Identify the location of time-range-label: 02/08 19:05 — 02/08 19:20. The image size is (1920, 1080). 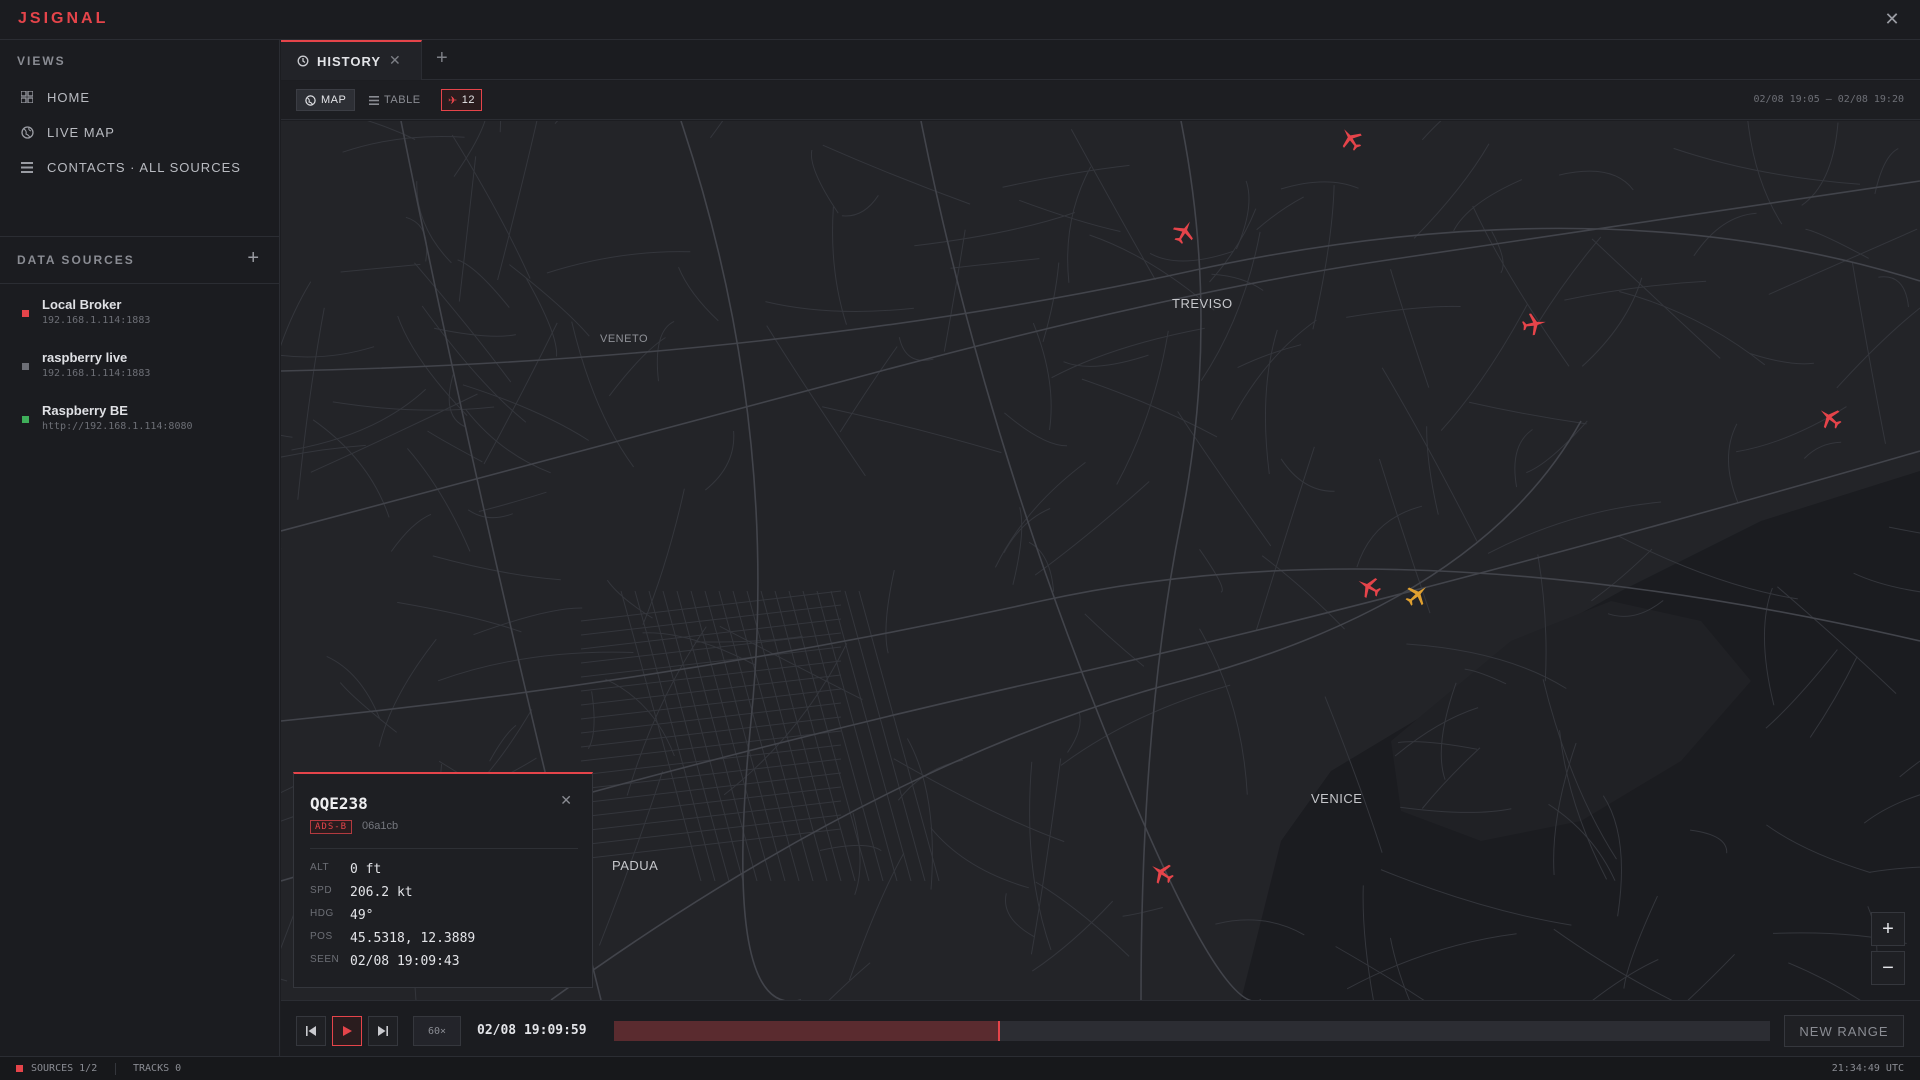
(1828, 99).